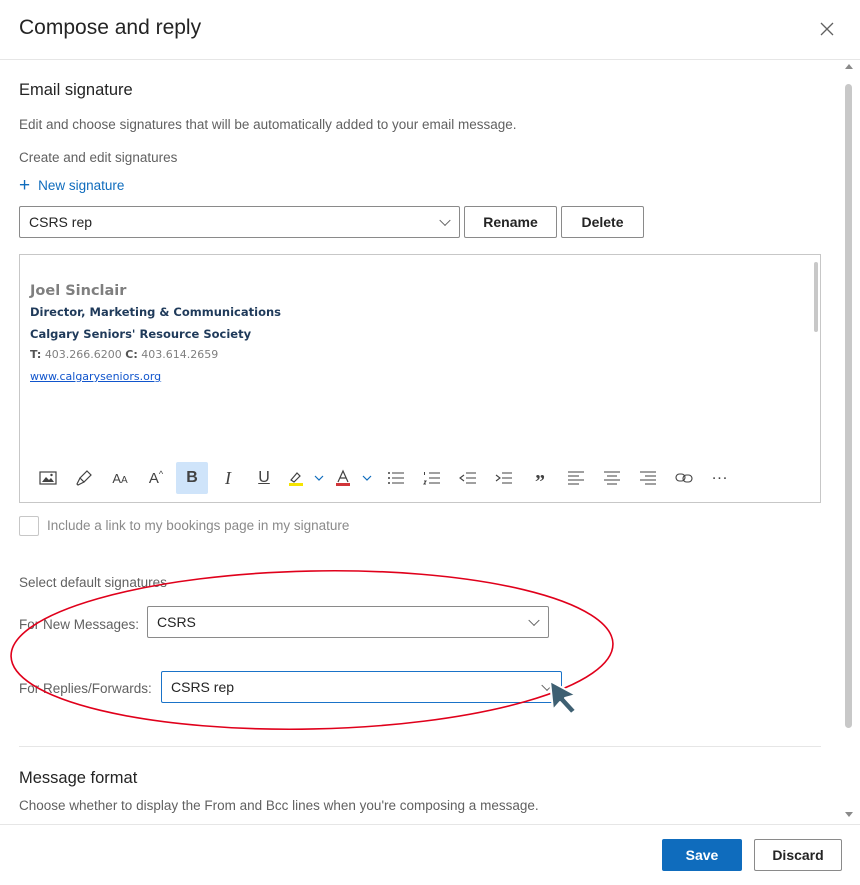 The image size is (860, 885). I want to click on bold-button: B, so click(192, 478).